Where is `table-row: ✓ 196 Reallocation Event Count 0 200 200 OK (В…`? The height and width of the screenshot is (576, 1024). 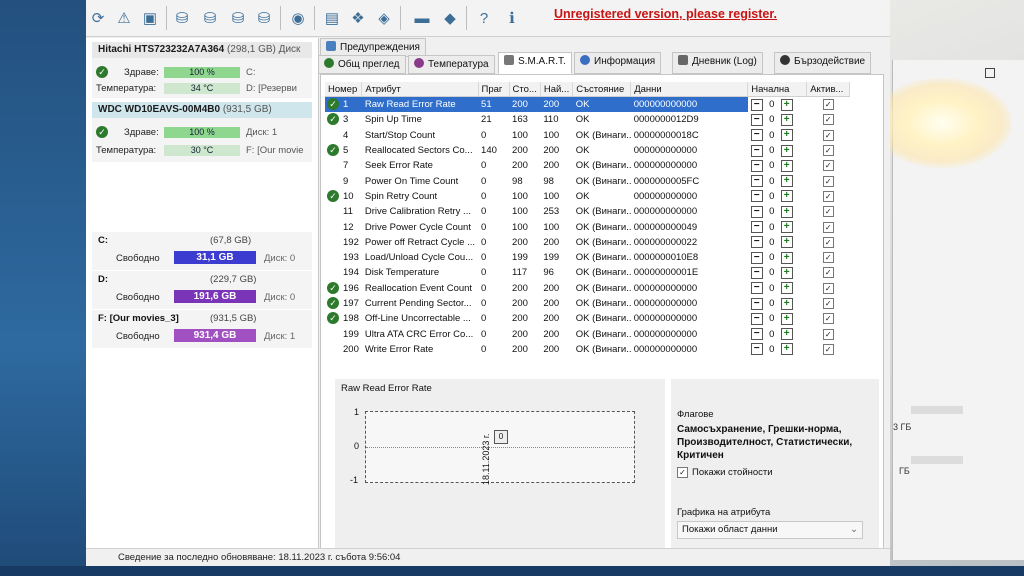 table-row: ✓ 196 Reallocation Event Count 0 200 200 OK (В… is located at coordinates (587, 288).